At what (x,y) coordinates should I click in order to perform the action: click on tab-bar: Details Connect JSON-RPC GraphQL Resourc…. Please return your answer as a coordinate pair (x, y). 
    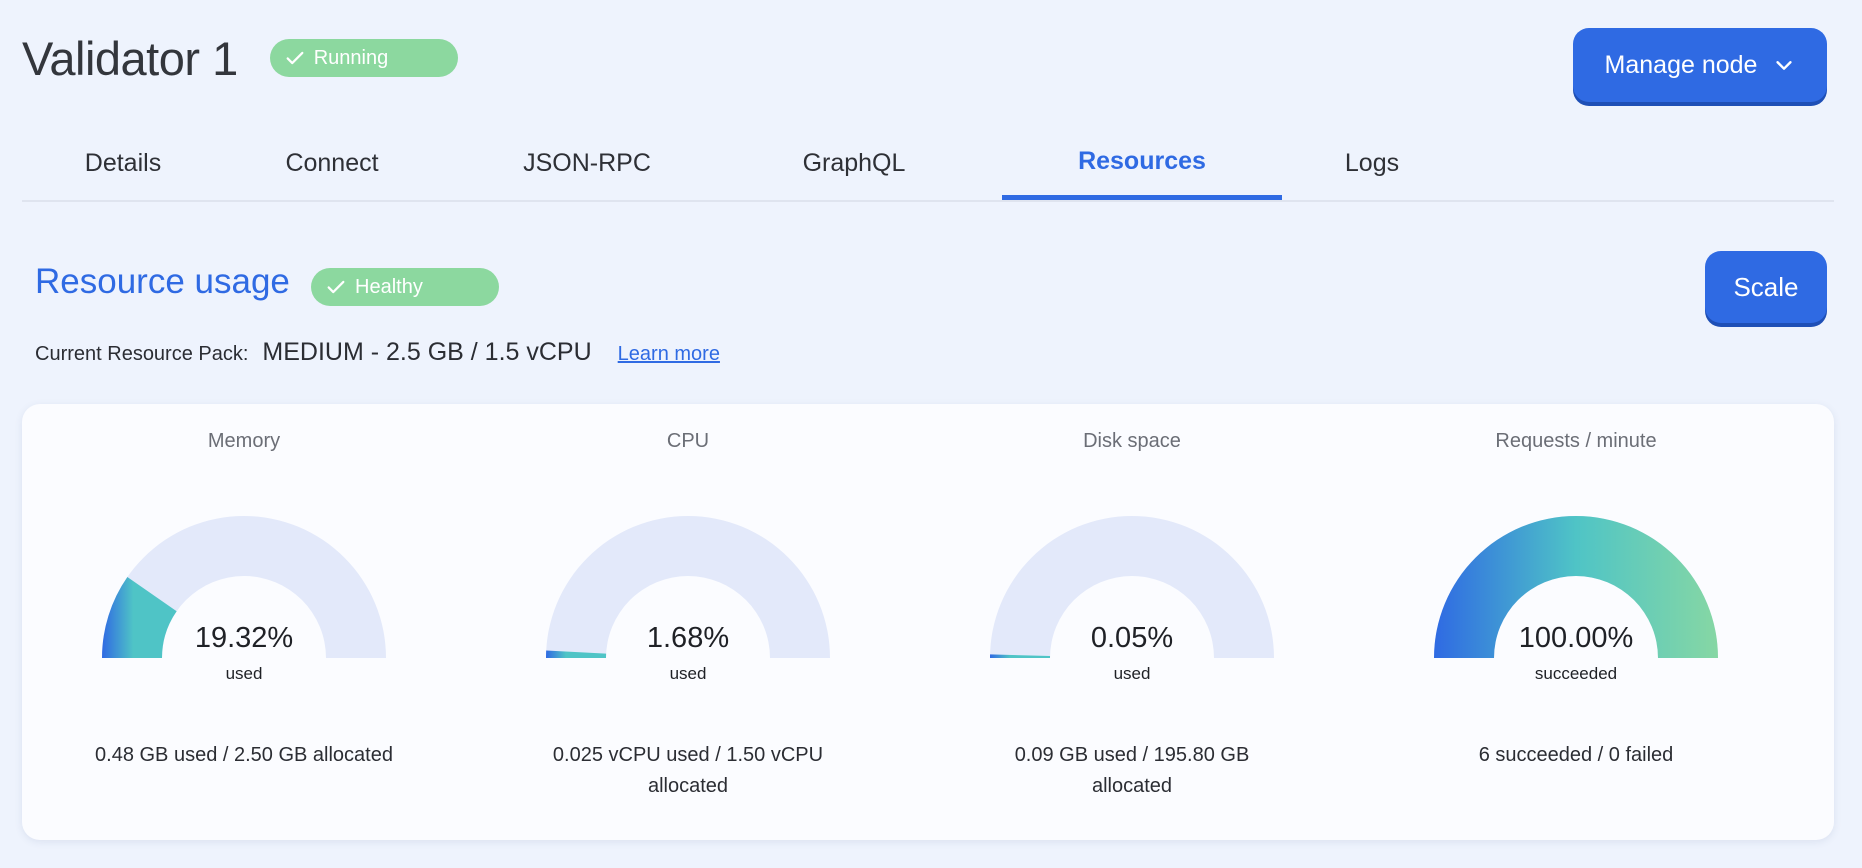
    Looking at the image, I should click on (928, 165).